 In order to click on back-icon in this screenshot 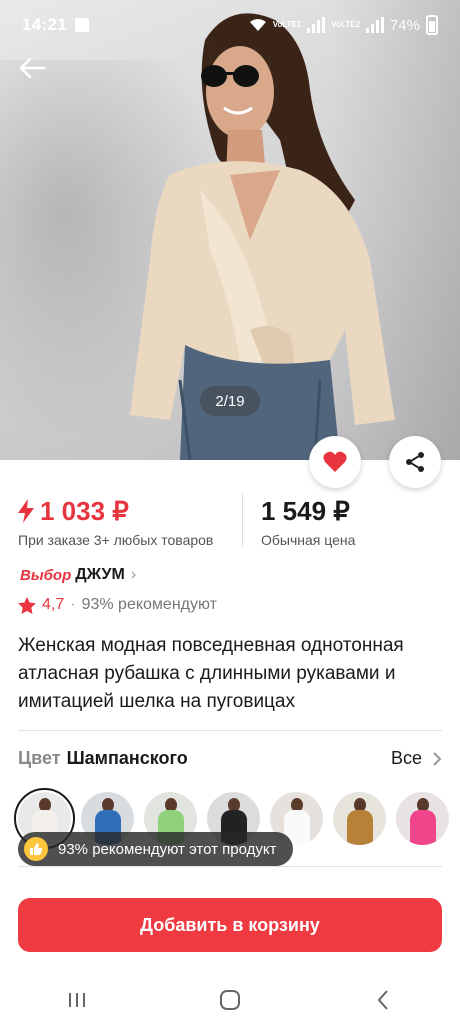, I will do `click(383, 1000)`.